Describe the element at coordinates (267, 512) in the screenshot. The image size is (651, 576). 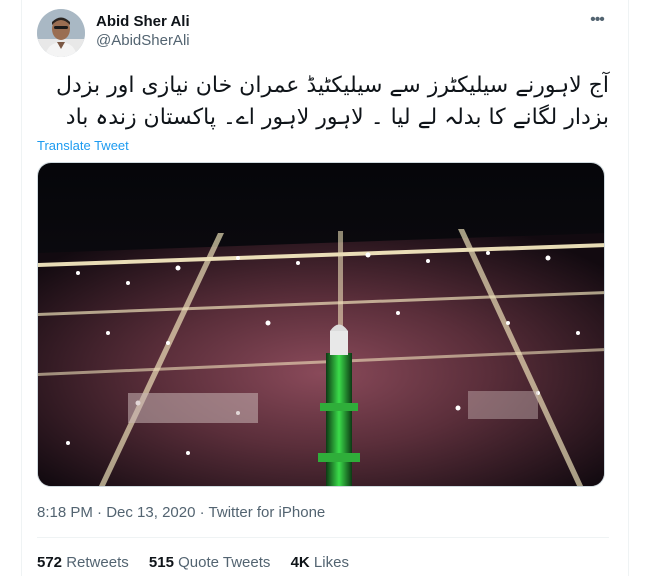
I see `tweet-source: Twitter for iPhone` at that location.